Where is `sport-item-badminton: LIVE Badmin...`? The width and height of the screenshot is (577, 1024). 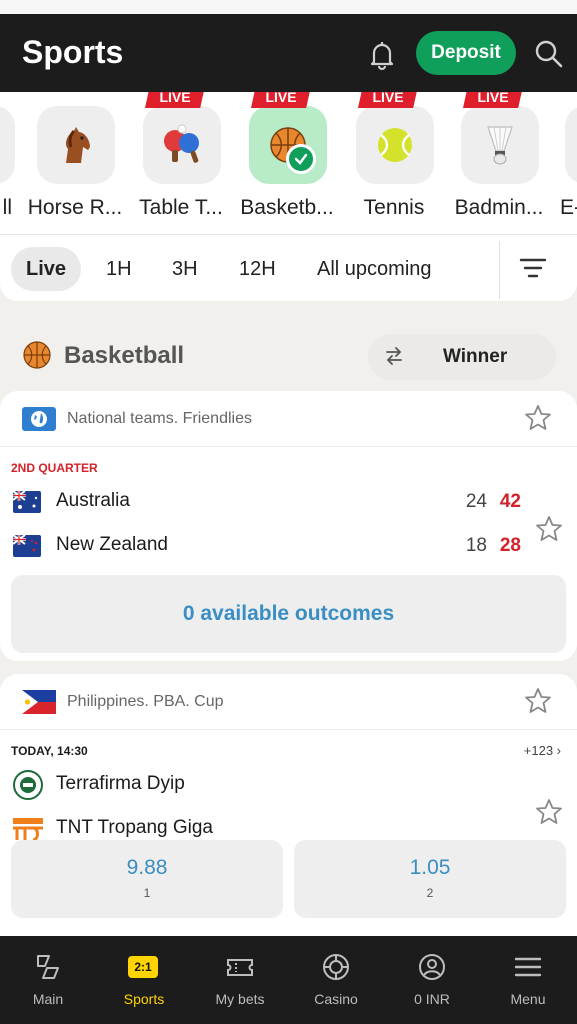
sport-item-badminton: LIVE Badmin... is located at coordinates (499, 163).